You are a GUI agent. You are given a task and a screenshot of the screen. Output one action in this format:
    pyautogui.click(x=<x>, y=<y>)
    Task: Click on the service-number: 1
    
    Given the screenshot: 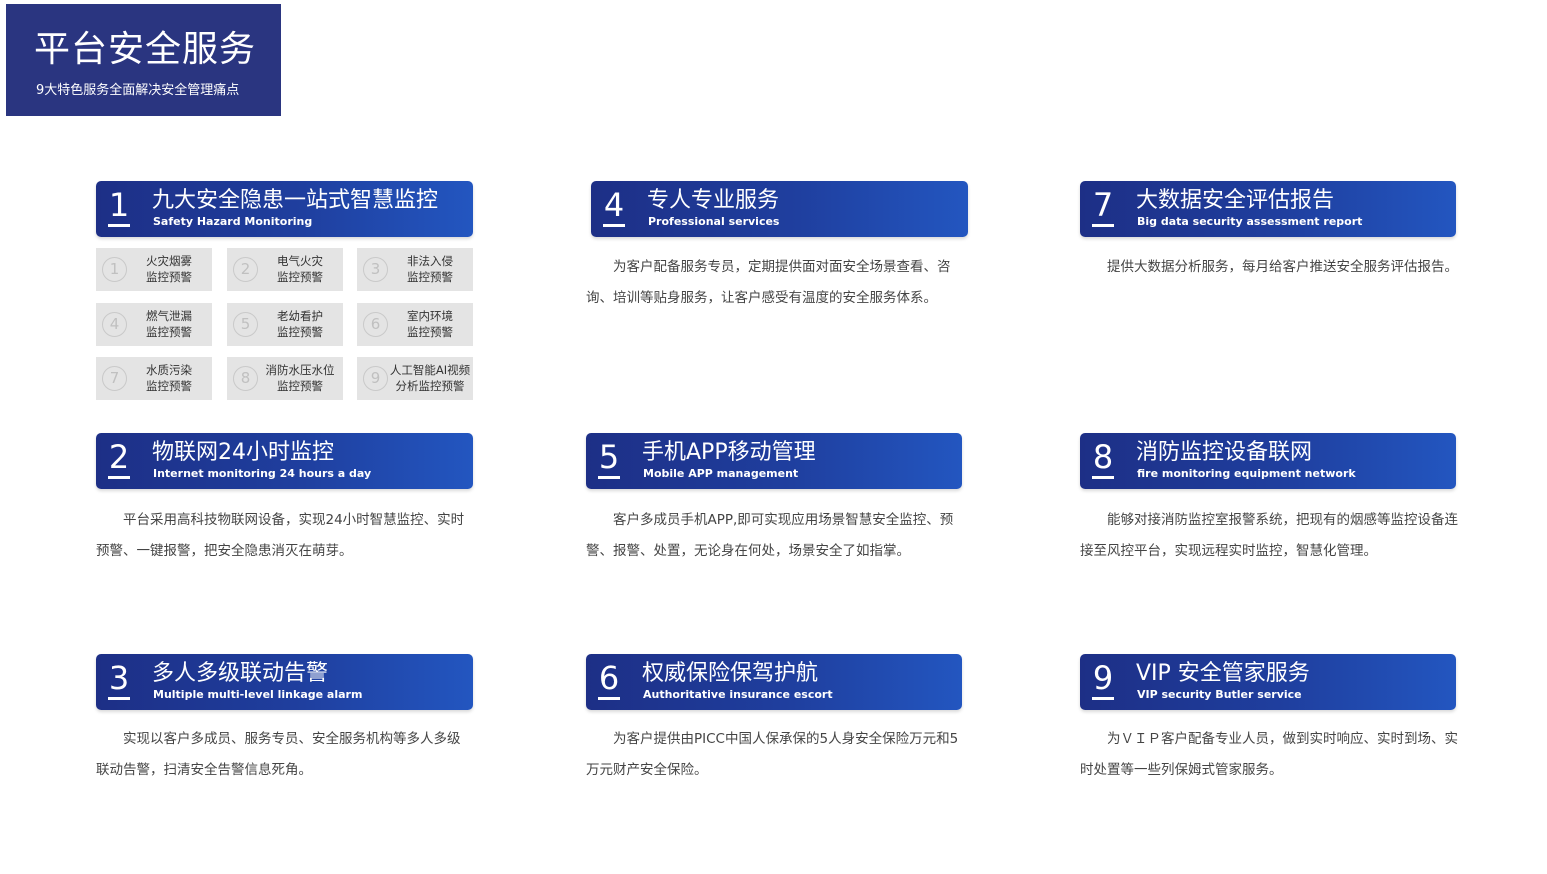 What is the action you would take?
    pyautogui.click(x=119, y=205)
    